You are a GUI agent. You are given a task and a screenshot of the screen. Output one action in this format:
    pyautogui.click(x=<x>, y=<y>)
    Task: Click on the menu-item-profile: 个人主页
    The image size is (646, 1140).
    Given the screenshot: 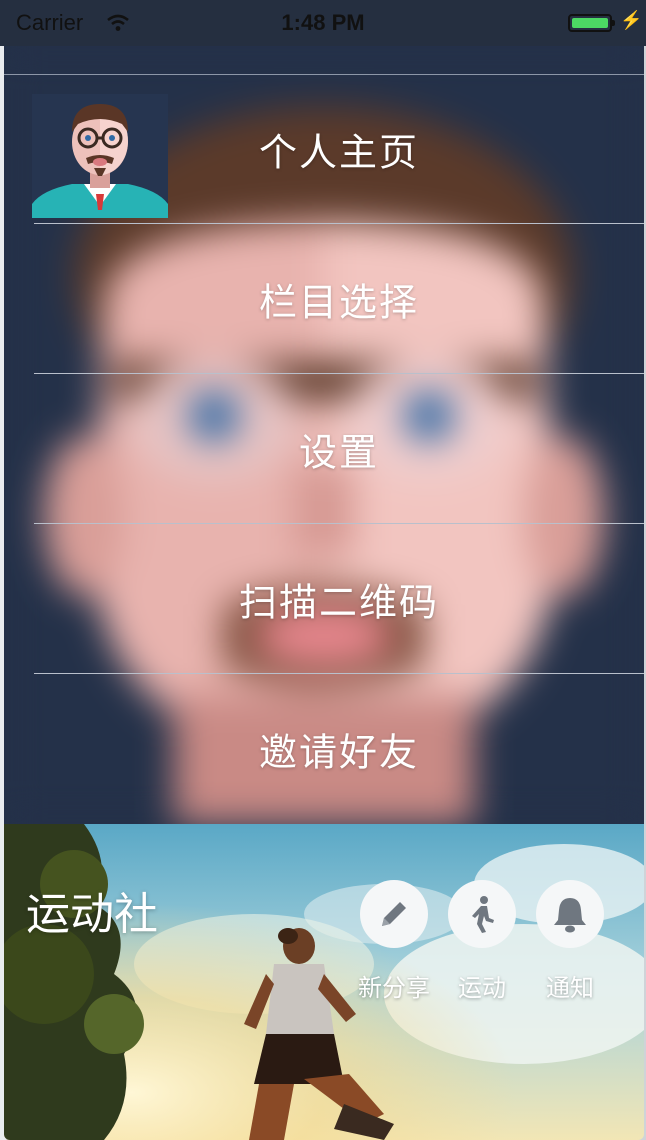 What is the action you would take?
    pyautogui.click(x=339, y=149)
    